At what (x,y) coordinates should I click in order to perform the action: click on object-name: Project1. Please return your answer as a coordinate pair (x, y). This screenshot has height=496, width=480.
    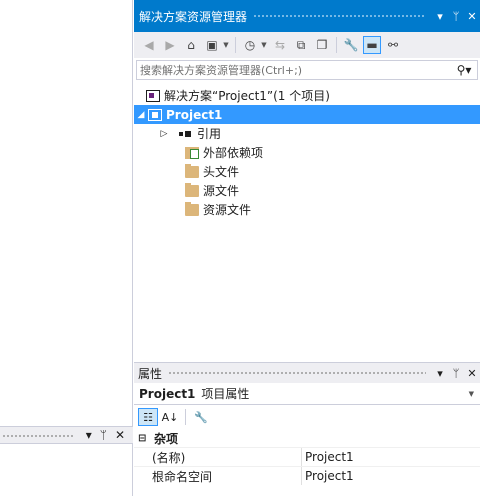
    Looking at the image, I should click on (167, 393).